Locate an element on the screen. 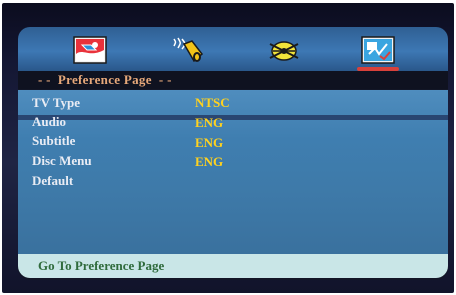 This screenshot has height=295, width=456. status-bar: Go To Preference Page is located at coordinates (233, 266).